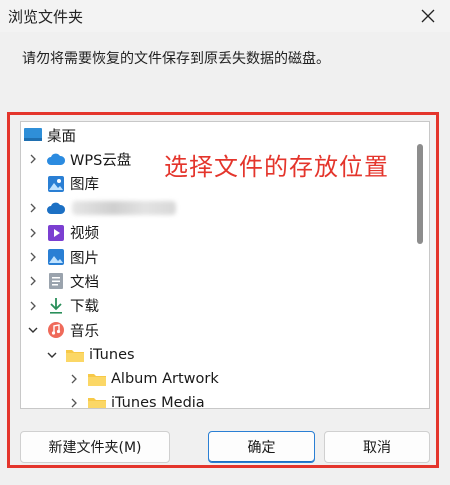 This screenshot has width=450, height=485. What do you see at coordinates (95, 447) in the screenshot?
I see `new-folder-button: 新建文件夹(M)` at bounding box center [95, 447].